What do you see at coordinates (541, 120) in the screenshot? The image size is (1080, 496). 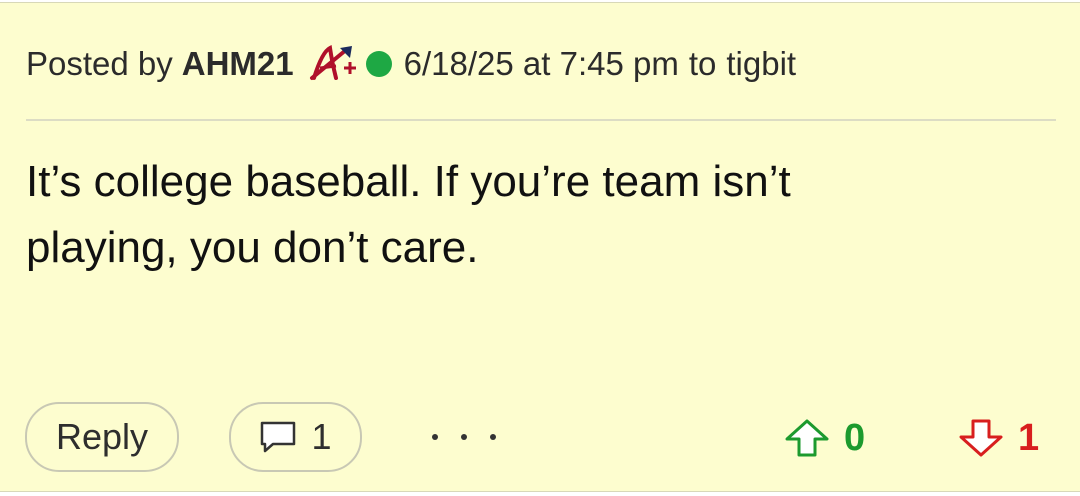 I see `meta-divider` at bounding box center [541, 120].